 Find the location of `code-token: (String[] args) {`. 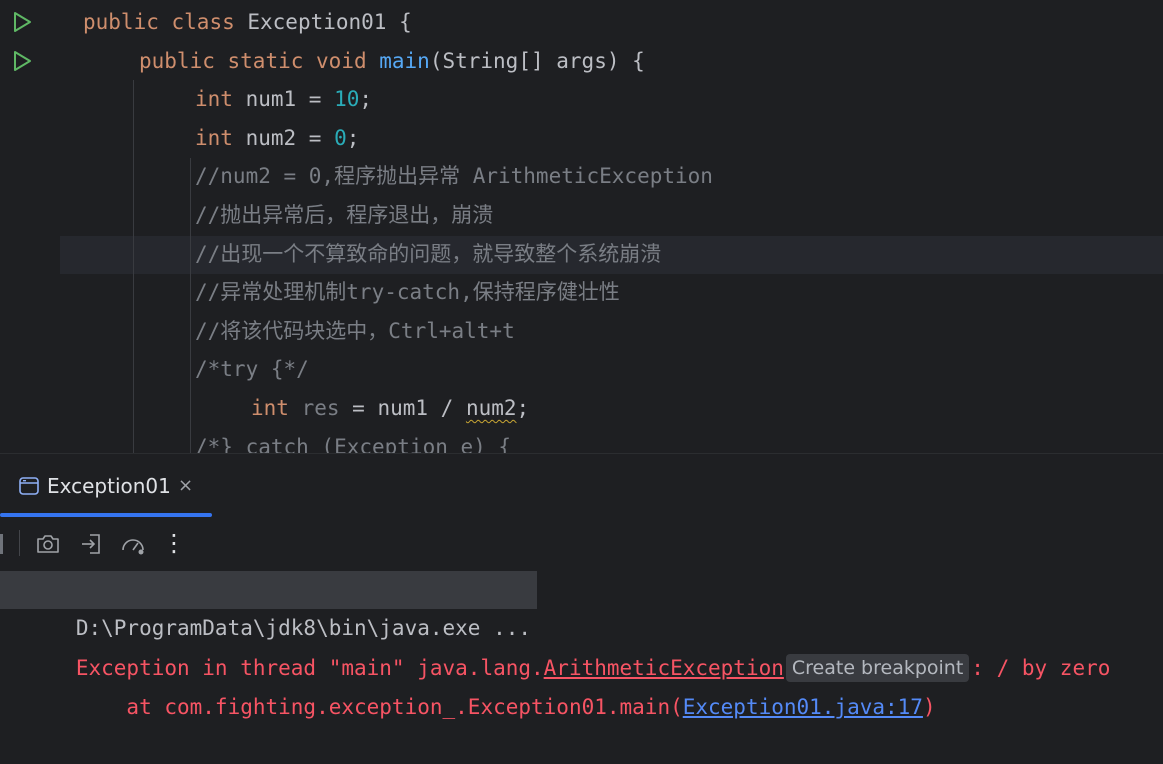

code-token: (String[] args) { is located at coordinates (537, 60).